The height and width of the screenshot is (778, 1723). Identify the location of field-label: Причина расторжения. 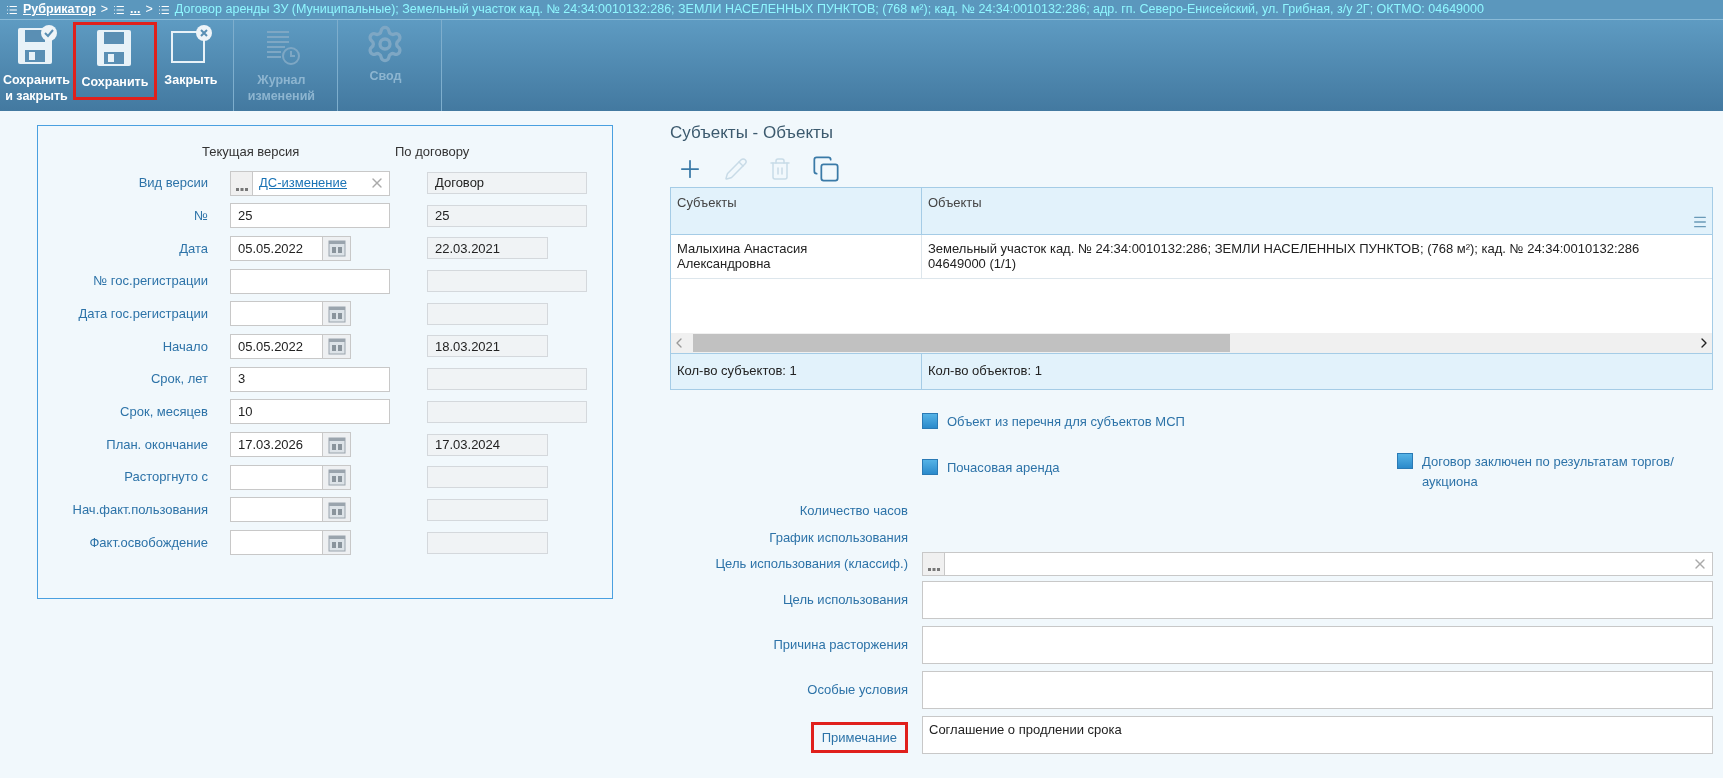
(840, 644).